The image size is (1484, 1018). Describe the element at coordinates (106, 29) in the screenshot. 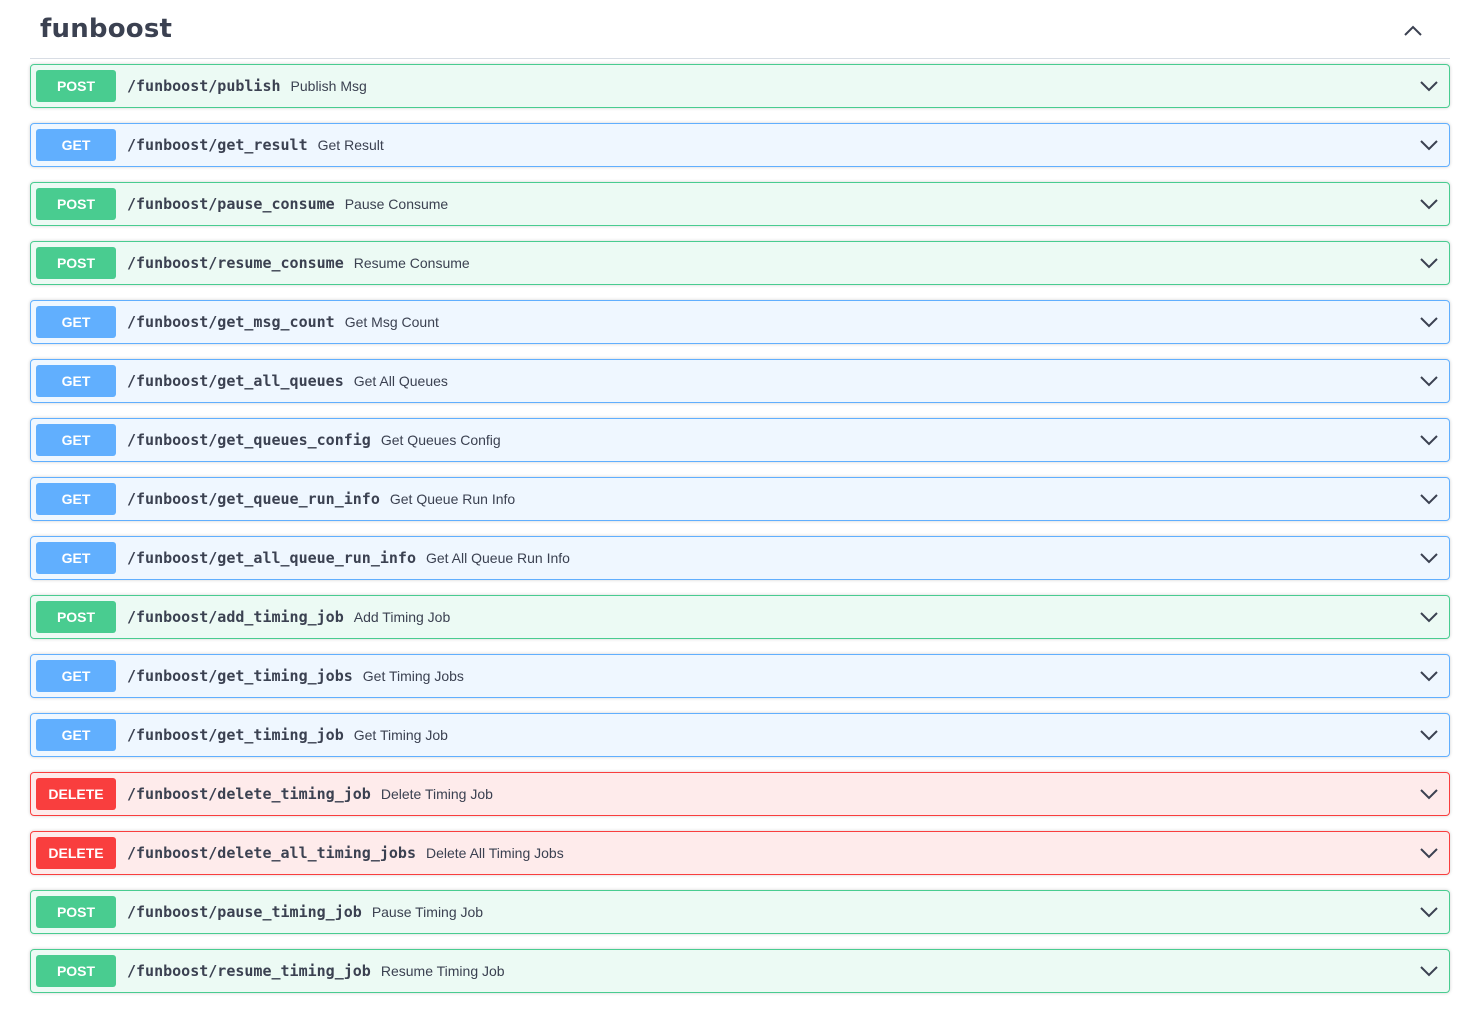

I see `tag-title: funboost` at that location.